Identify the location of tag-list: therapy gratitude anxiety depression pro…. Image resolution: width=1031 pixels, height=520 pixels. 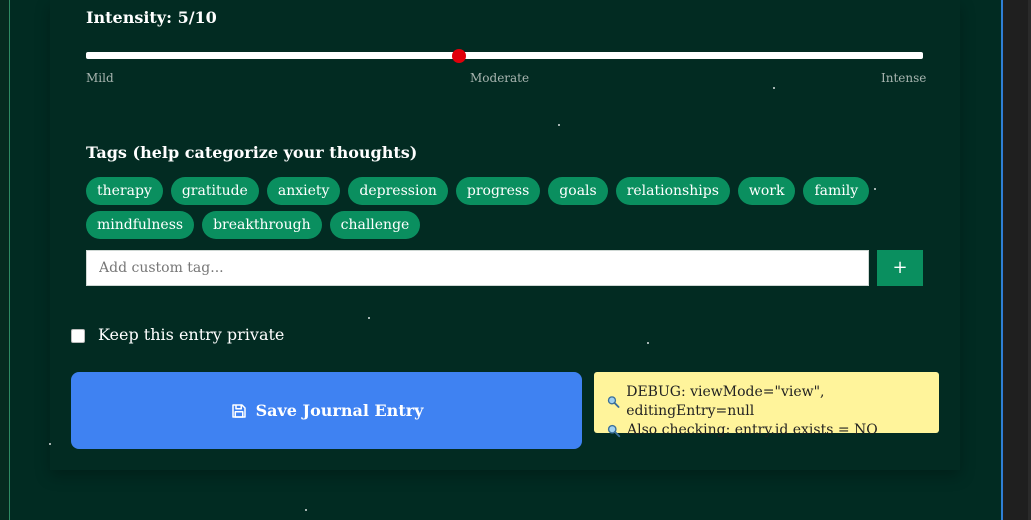
(516, 211).